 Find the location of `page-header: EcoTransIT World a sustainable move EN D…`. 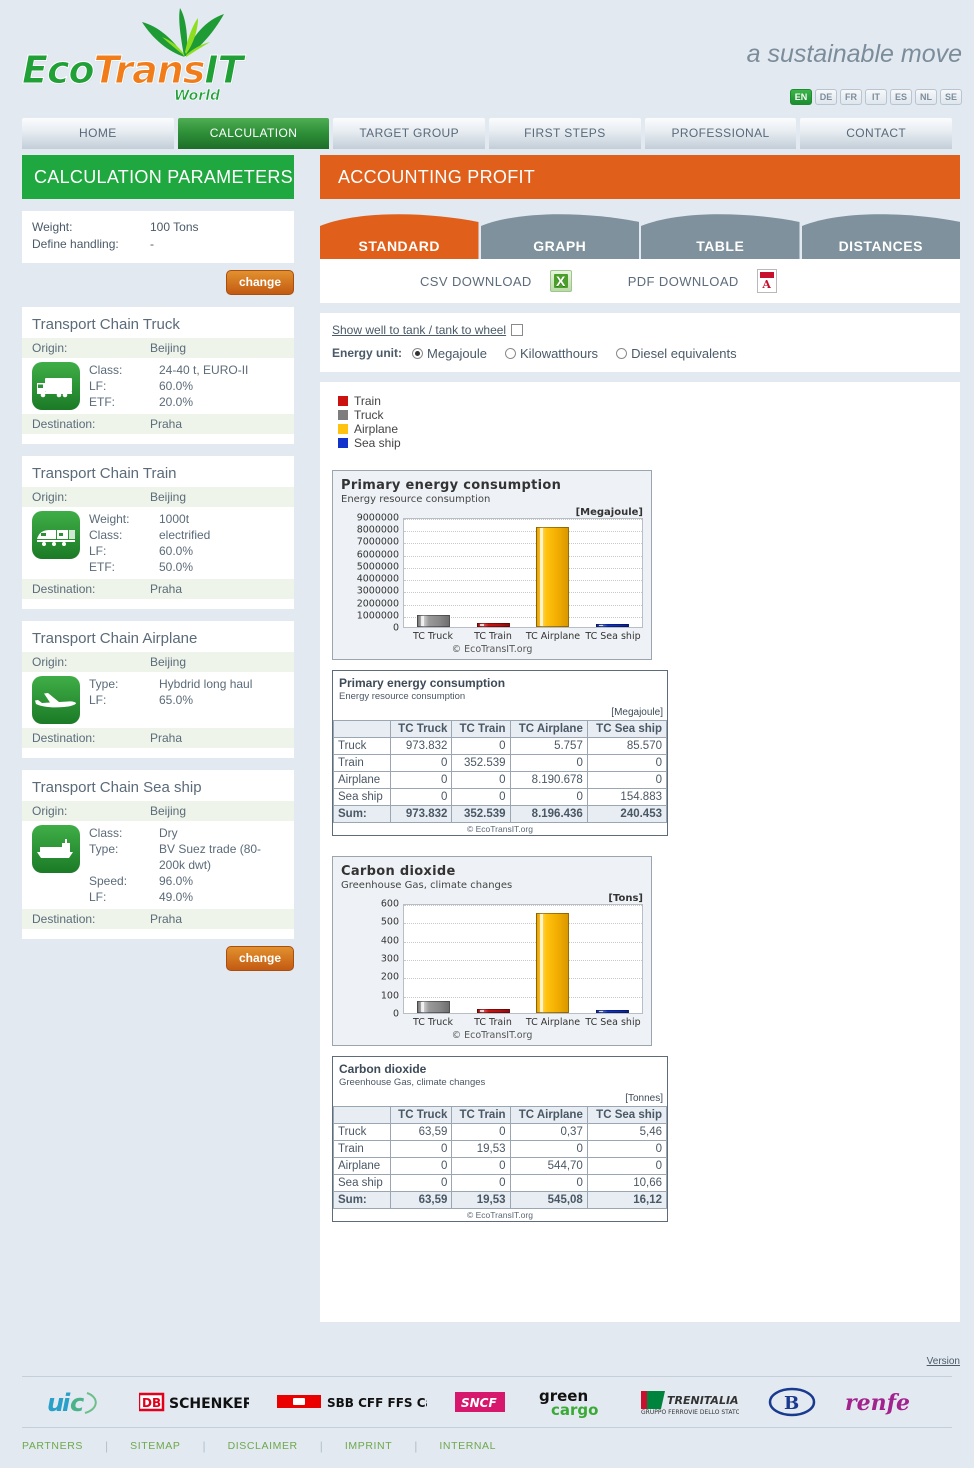

page-header: EcoTransIT World a sustainable move EN D… is located at coordinates (487, 56).